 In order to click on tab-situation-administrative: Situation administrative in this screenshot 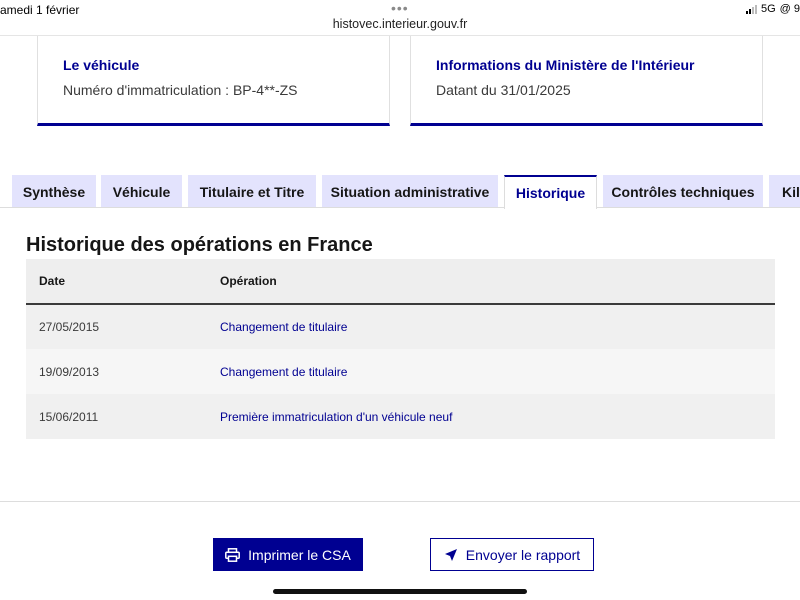, I will do `click(410, 191)`.